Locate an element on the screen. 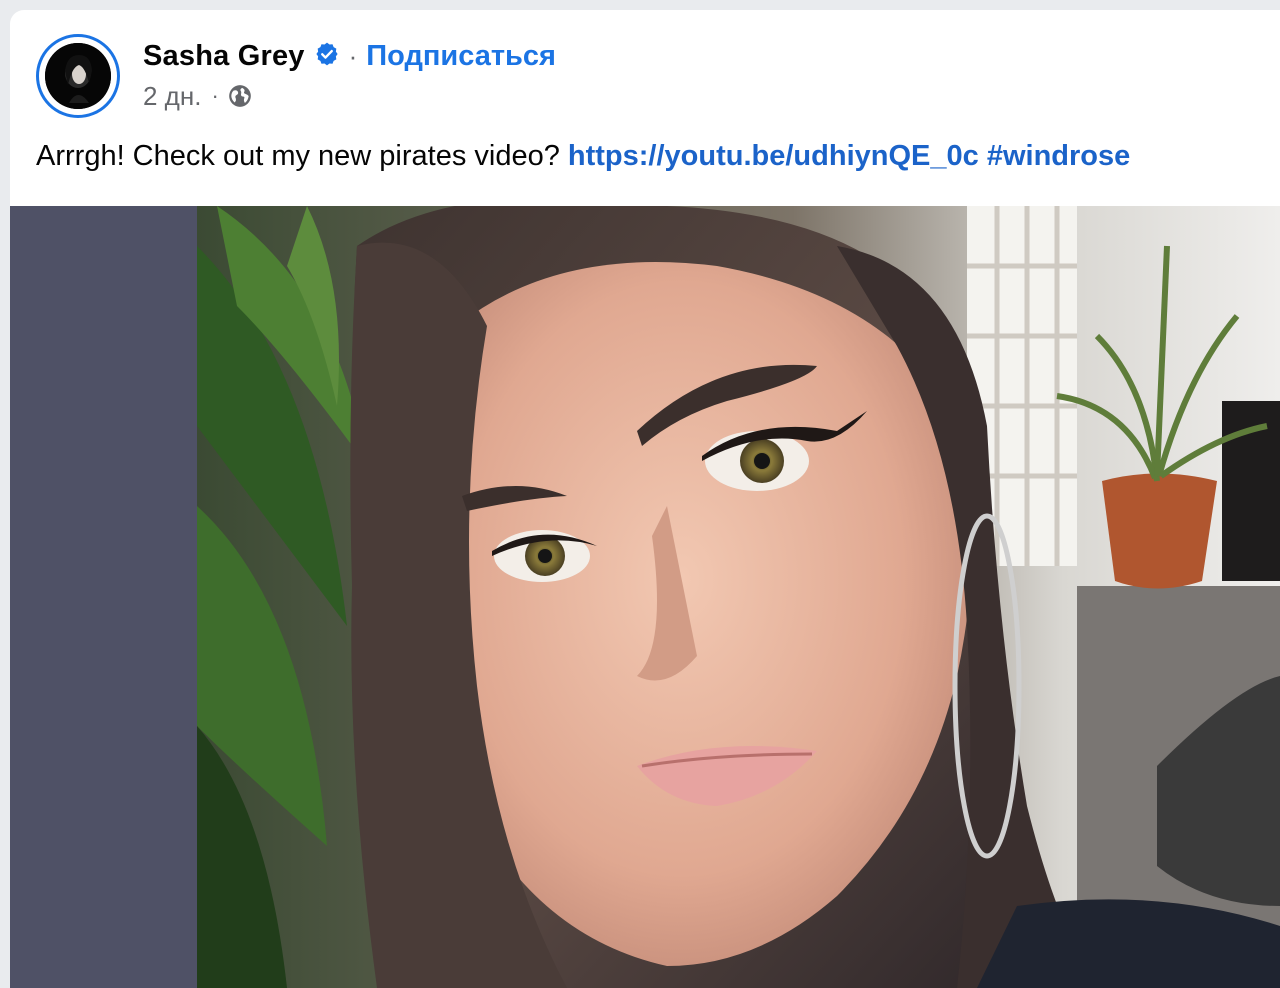 Image resolution: width=1280 pixels, height=988 pixels. verified-badge-icon is located at coordinates (327, 54).